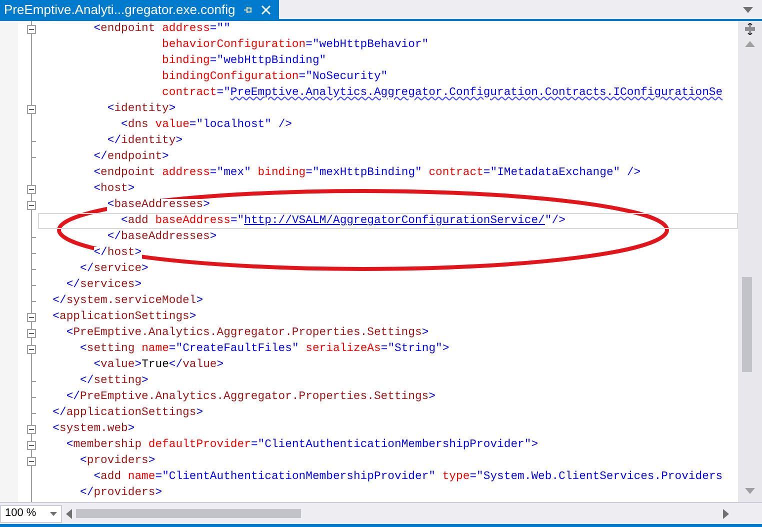  I want to click on url-link: http://VSALM/AggregatorConfigurationService/, so click(394, 221).